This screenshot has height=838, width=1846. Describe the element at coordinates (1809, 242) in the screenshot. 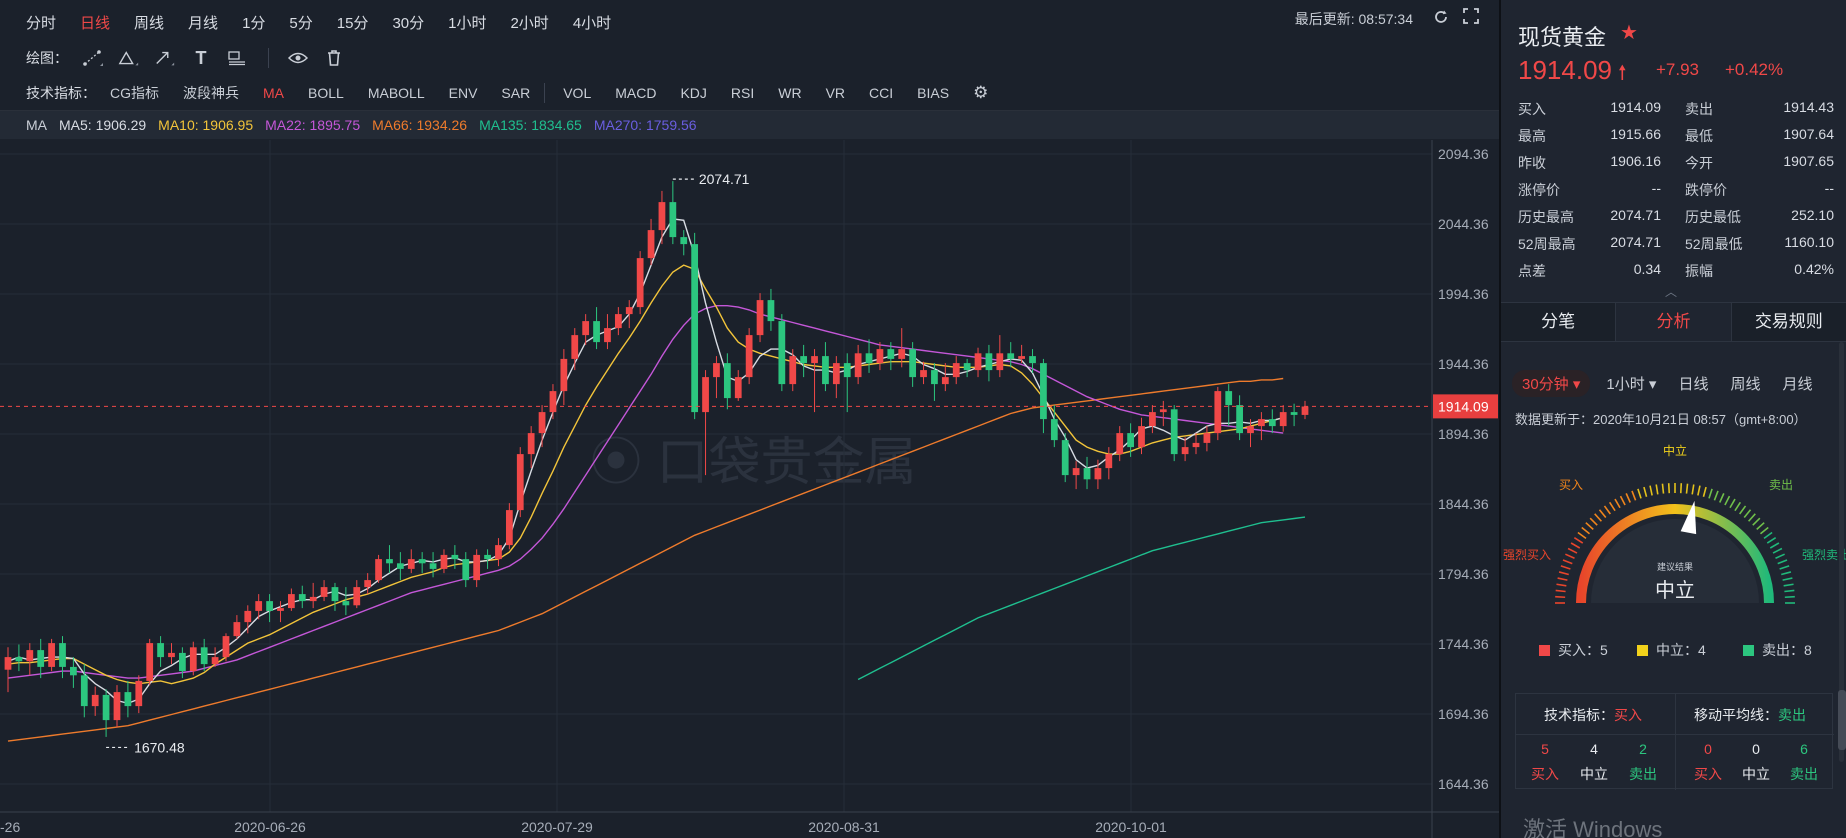

I see `quote-value: 1160.10` at that location.